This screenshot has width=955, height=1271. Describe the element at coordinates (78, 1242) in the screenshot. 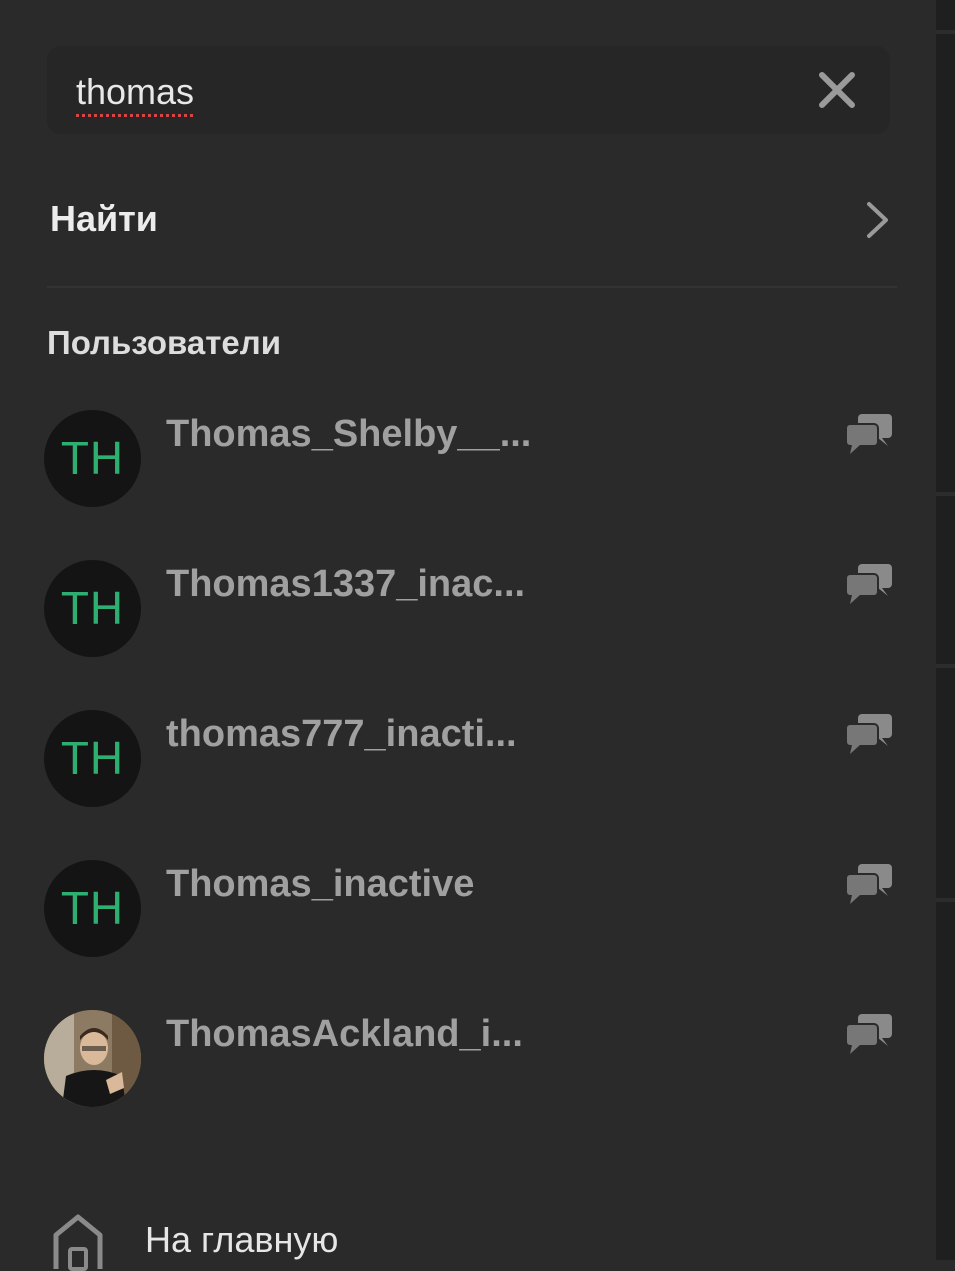

I see `home-icon` at that location.